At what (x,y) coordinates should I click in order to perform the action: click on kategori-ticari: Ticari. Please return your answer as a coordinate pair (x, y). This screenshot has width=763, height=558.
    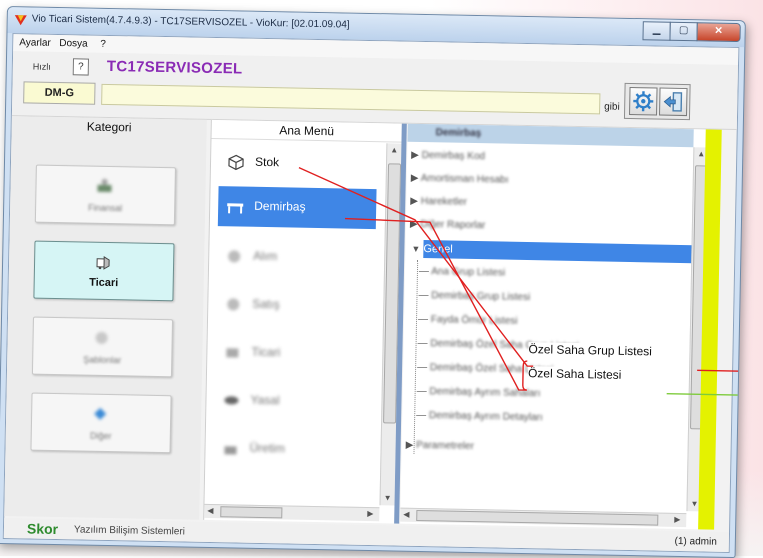
    Looking at the image, I should click on (103, 271).